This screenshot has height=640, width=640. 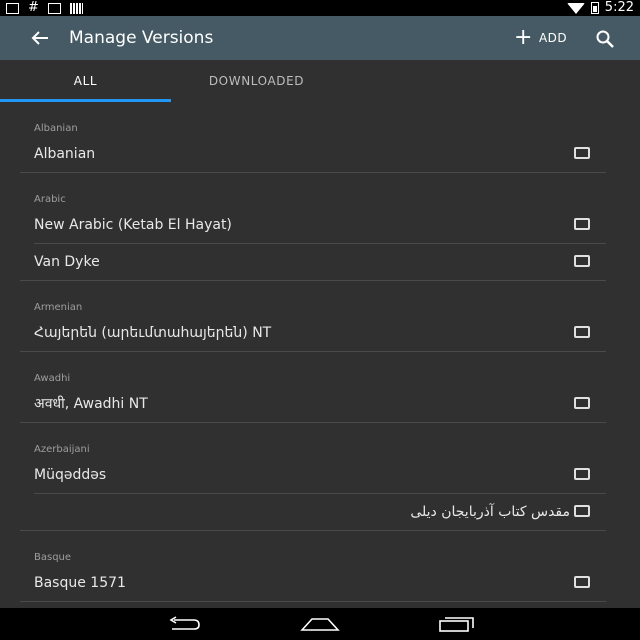 What do you see at coordinates (457, 624) in the screenshot?
I see `nav-recents-icon` at bounding box center [457, 624].